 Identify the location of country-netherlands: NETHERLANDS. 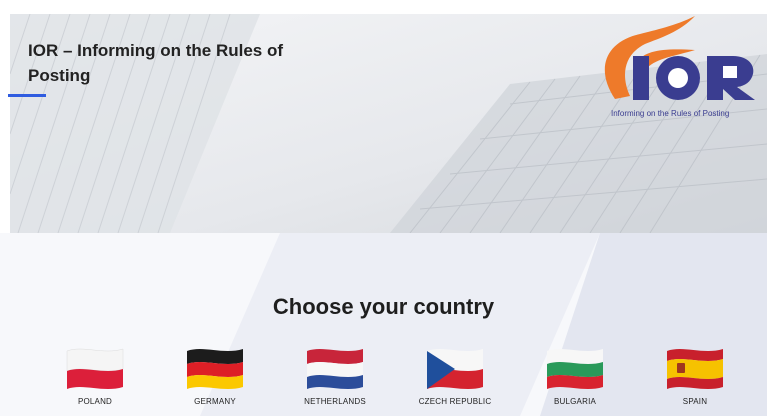
(335, 375).